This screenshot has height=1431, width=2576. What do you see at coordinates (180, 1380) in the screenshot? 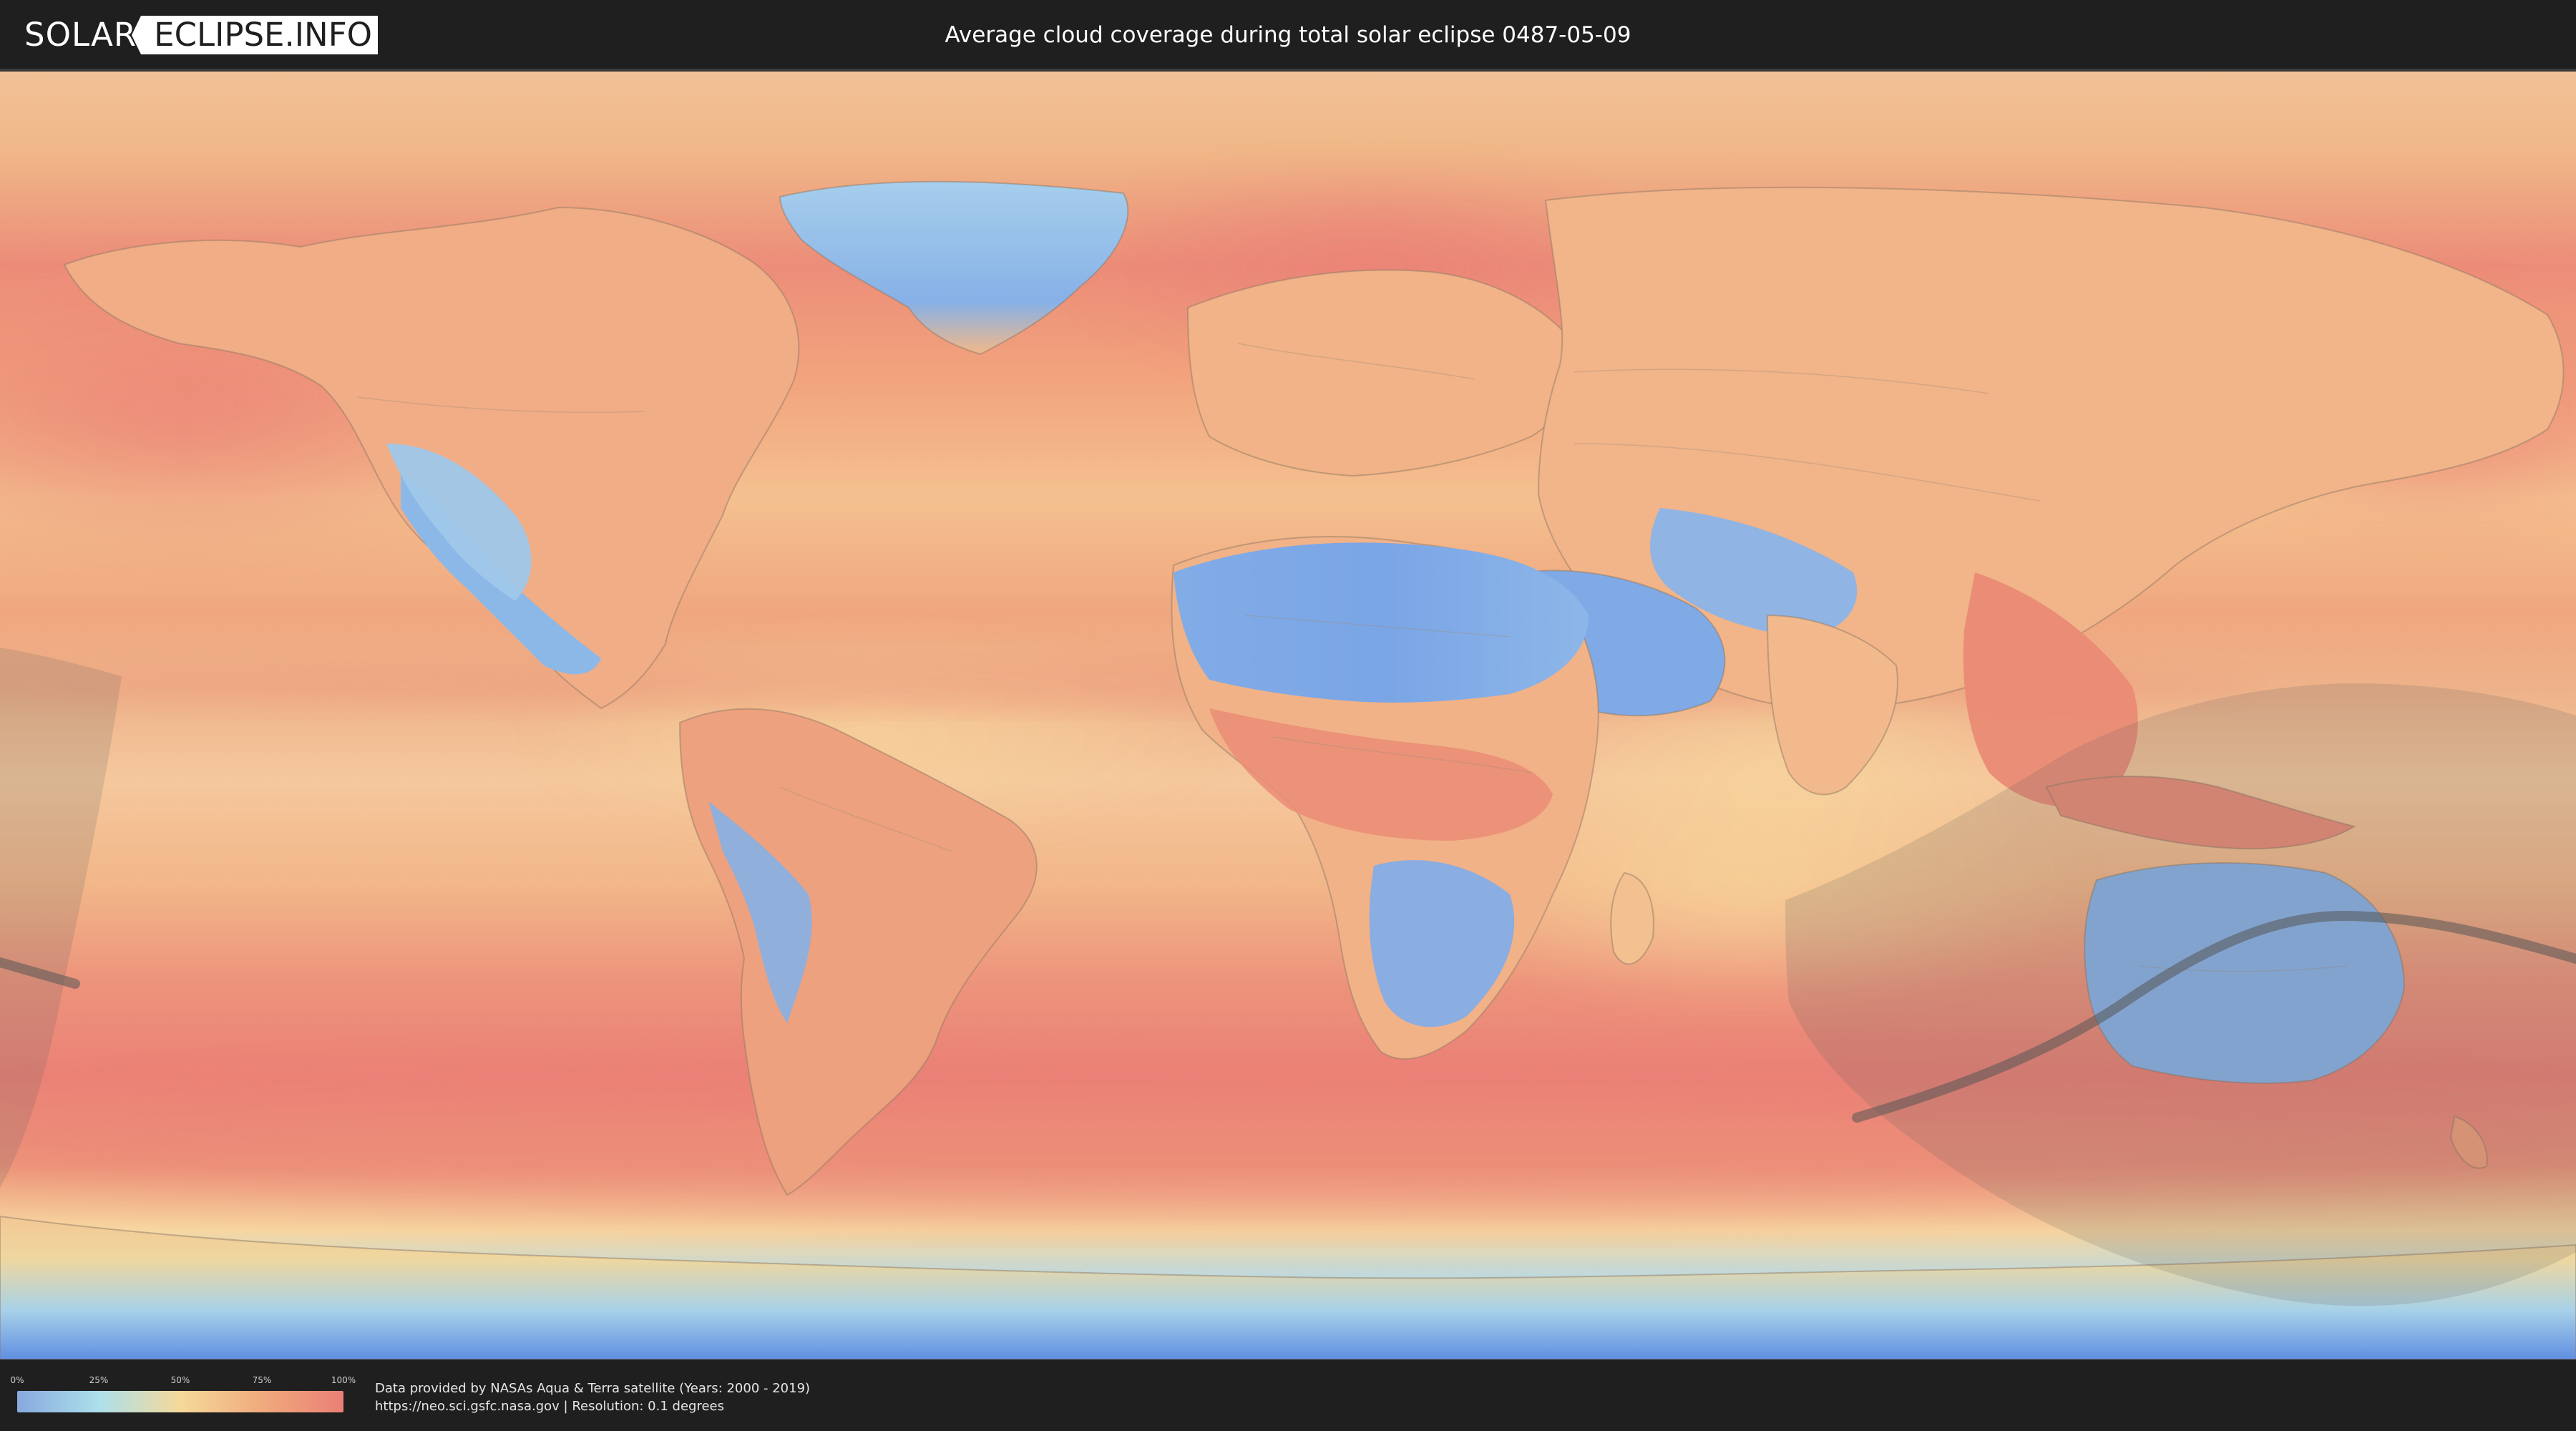
I see `legend-tick-50: 50%` at bounding box center [180, 1380].